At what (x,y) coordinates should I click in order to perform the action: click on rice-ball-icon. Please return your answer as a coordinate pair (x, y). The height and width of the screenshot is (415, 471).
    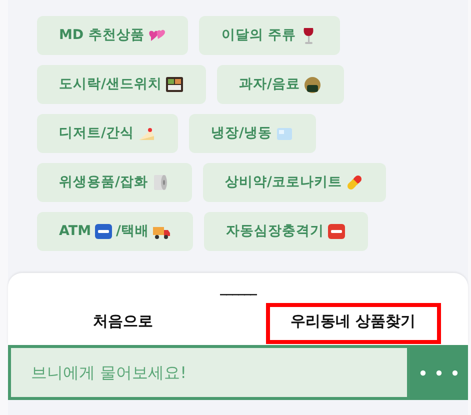
    Looking at the image, I should click on (312, 84).